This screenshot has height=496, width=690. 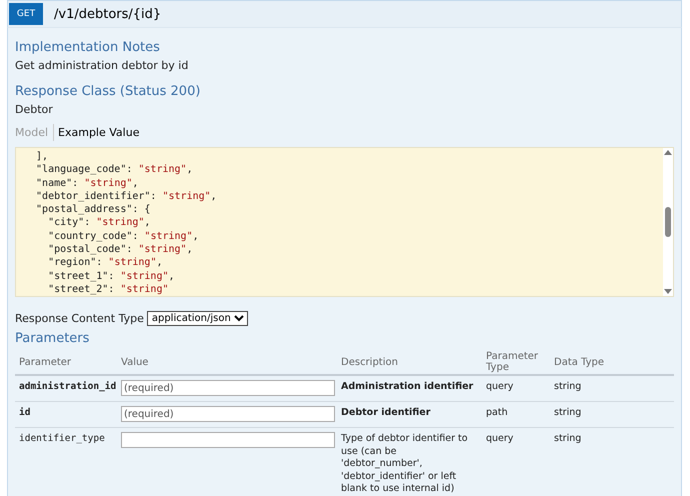 I want to click on section-heading: Implementation Notes, so click(x=88, y=47).